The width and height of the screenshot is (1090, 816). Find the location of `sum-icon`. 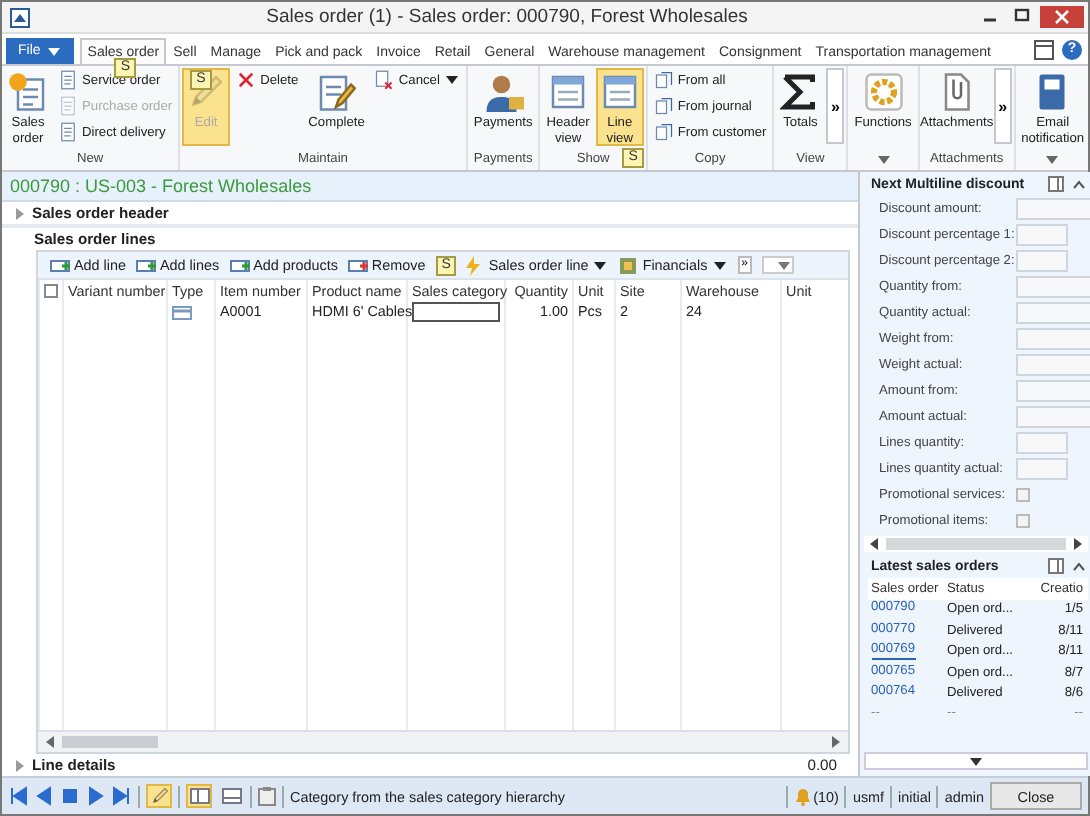

sum-icon is located at coordinates (800, 92).